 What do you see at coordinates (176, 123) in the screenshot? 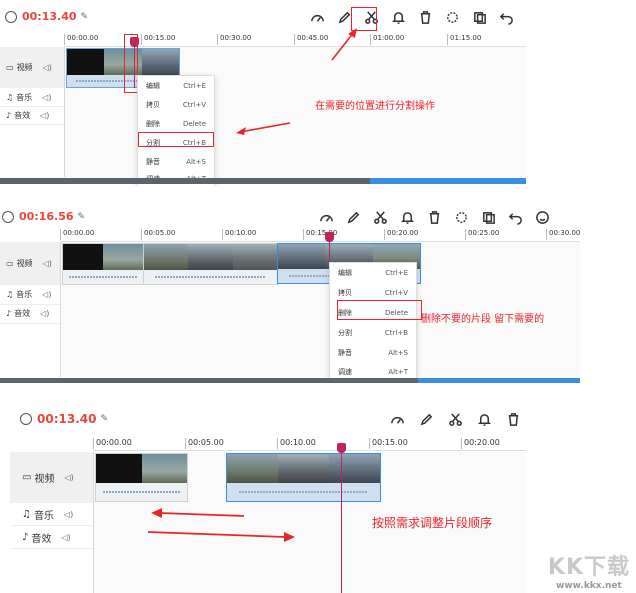
I see `menu-item-delete: 删除 Delete` at bounding box center [176, 123].